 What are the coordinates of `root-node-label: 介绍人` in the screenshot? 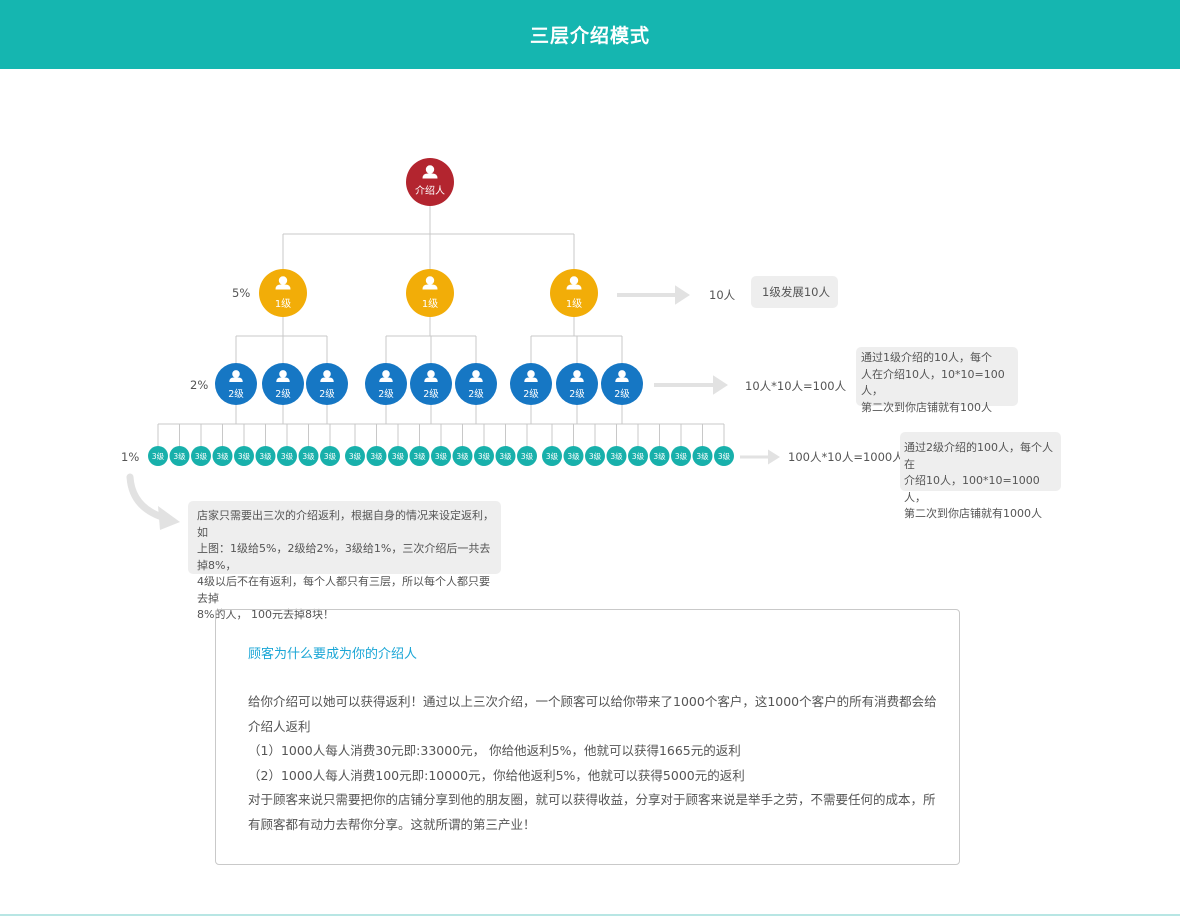 It's located at (430, 190).